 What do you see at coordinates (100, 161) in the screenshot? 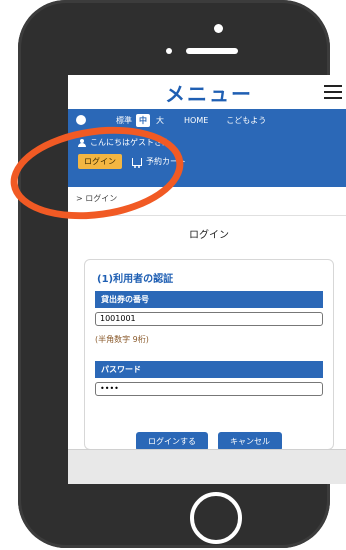
I see `login-button: ログイン` at bounding box center [100, 161].